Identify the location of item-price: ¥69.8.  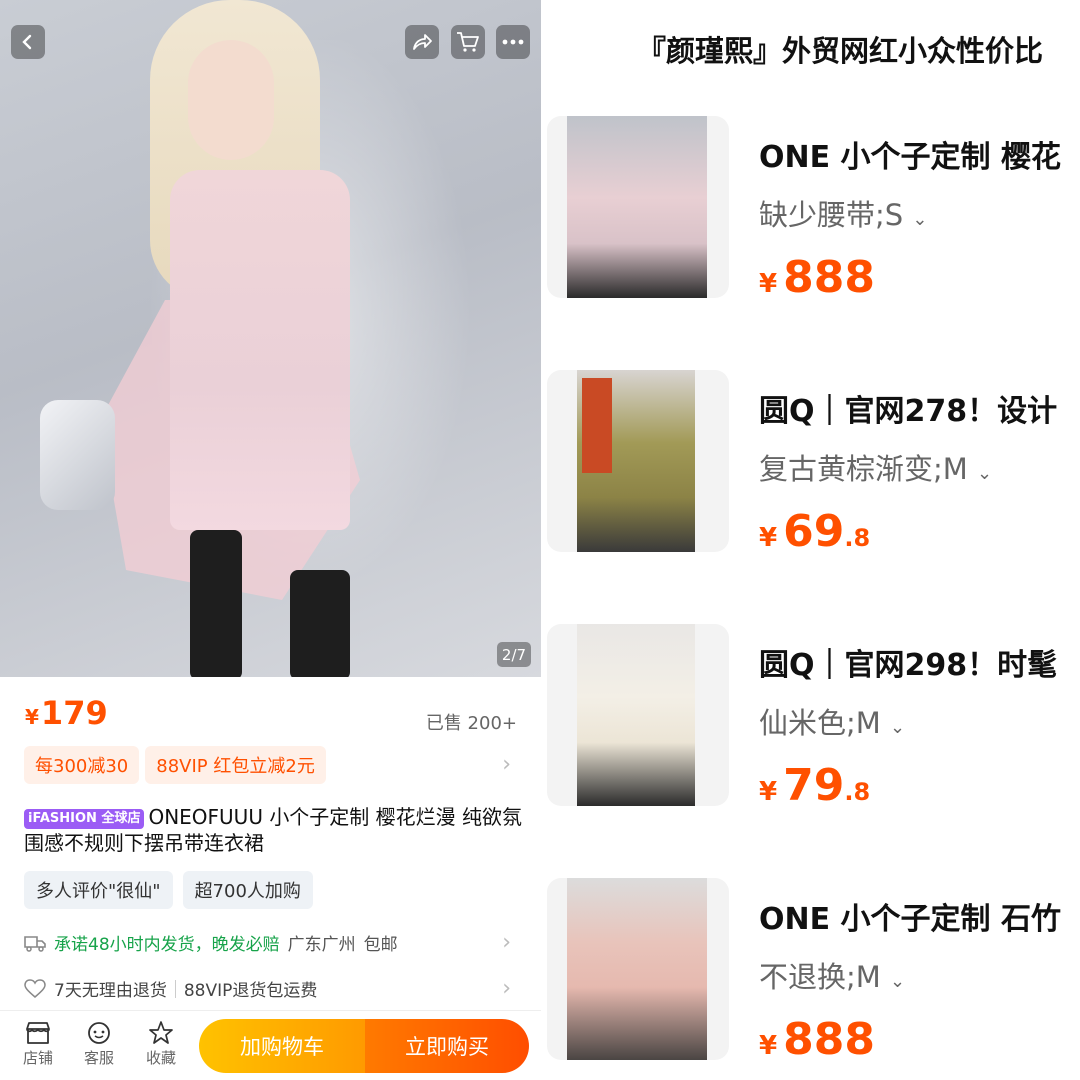
(814, 531).